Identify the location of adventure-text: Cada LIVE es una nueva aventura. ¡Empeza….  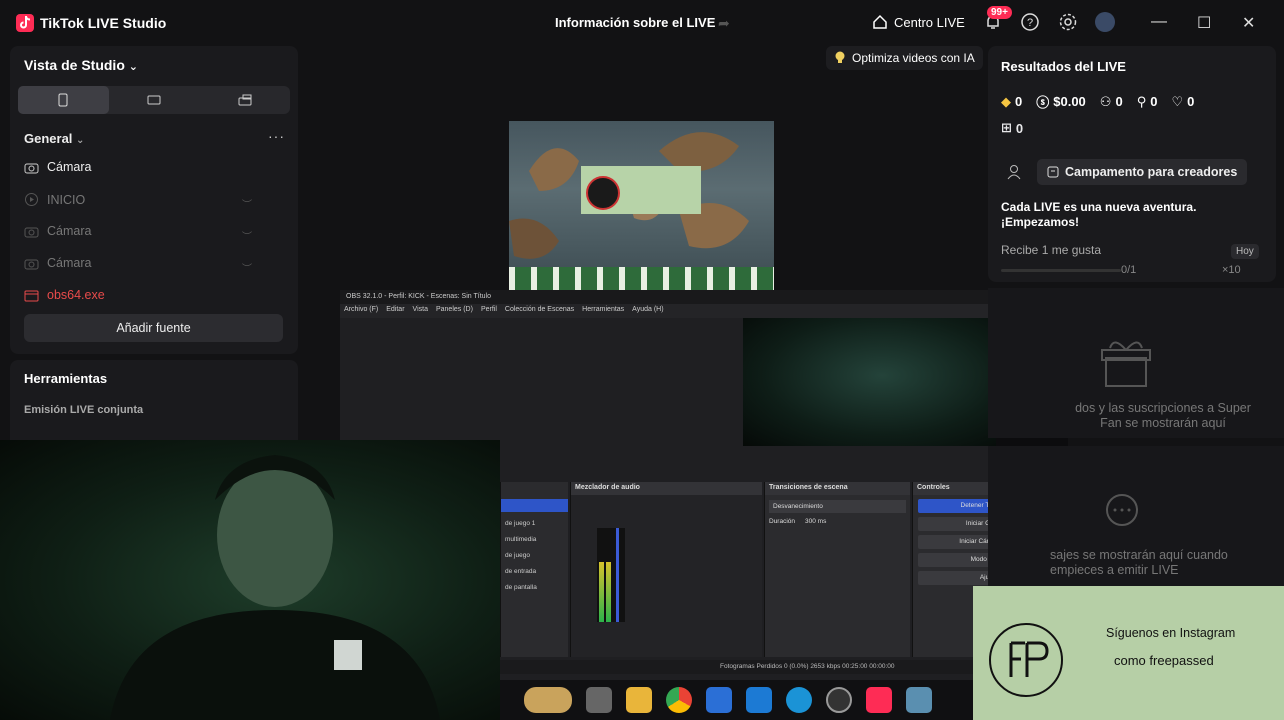
(1099, 214).